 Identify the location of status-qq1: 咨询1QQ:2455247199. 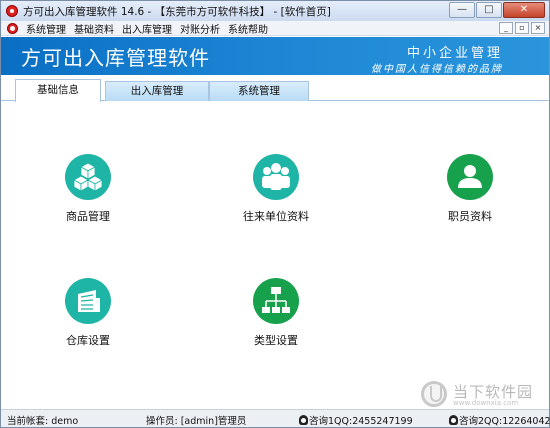
(356, 420).